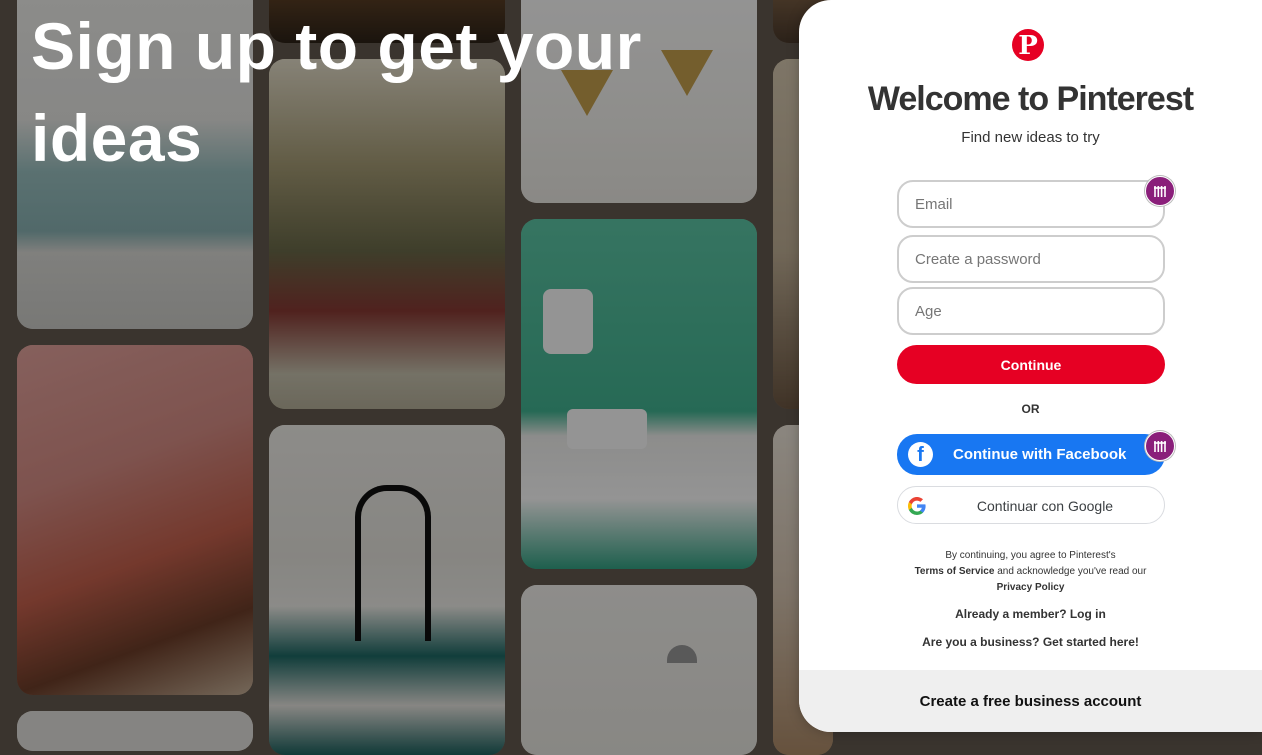 This screenshot has width=1262, height=755. What do you see at coordinates (1031, 587) in the screenshot?
I see `privacy-policy-link: Privacy Policy` at bounding box center [1031, 587].